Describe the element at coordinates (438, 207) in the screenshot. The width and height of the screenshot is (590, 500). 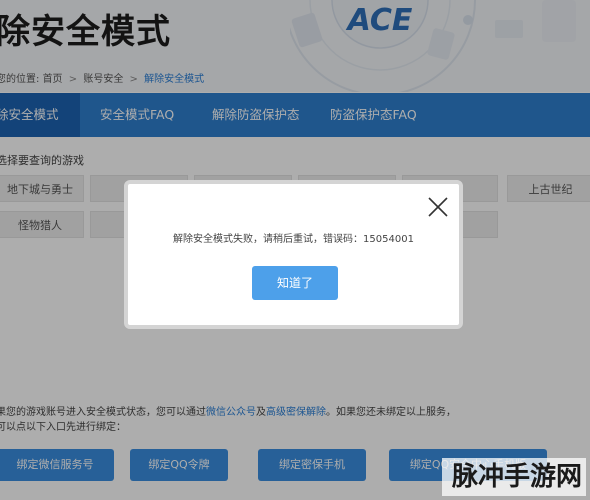
I see `close-icon` at that location.